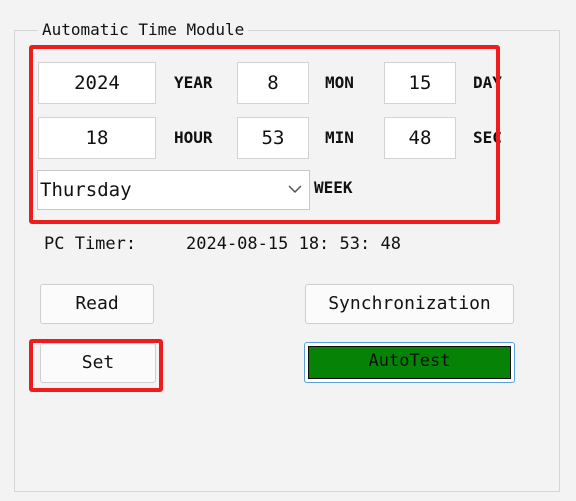 The height and width of the screenshot is (501, 576). What do you see at coordinates (97, 304) in the screenshot?
I see `read-button: Read` at bounding box center [97, 304].